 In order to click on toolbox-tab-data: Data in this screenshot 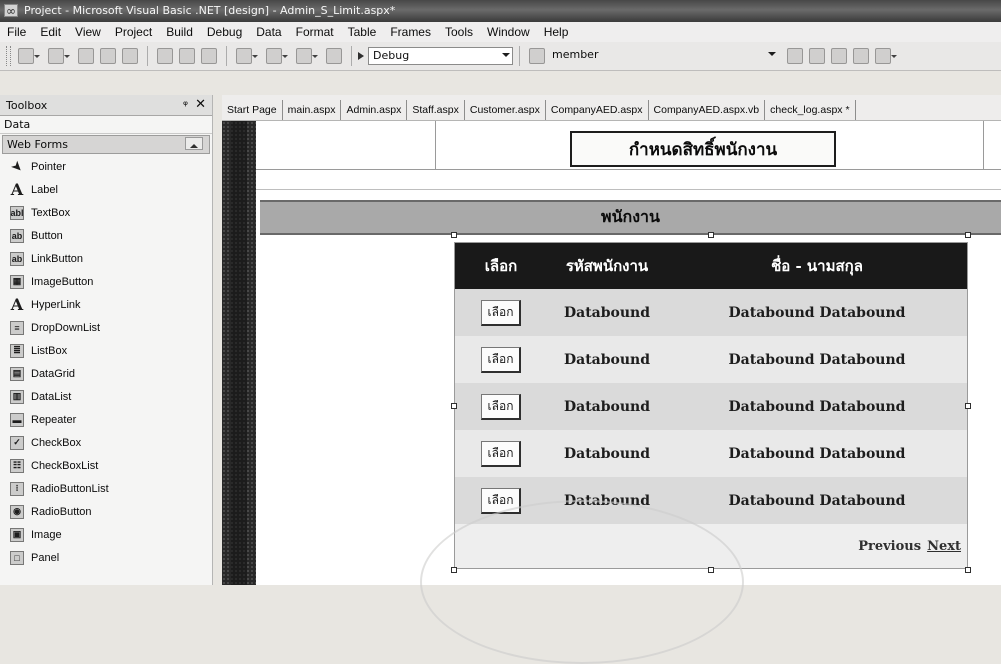, I will do `click(106, 125)`.